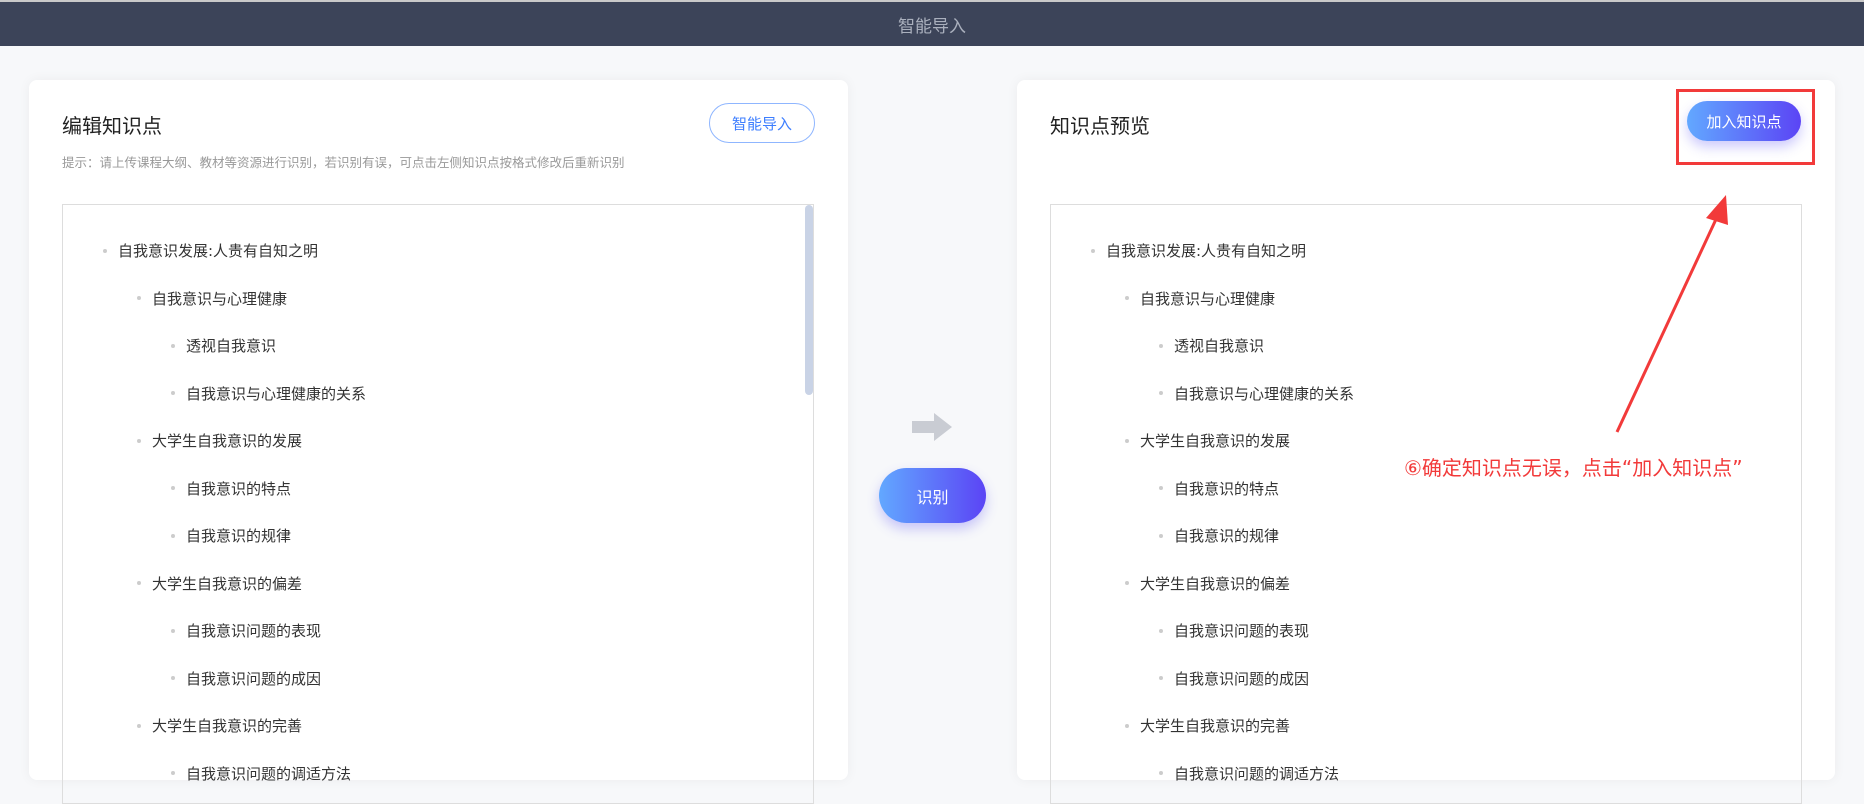 Image resolution: width=1864 pixels, height=804 pixels. What do you see at coordinates (762, 123) in the screenshot?
I see `smart-import-button: 智能导入` at bounding box center [762, 123].